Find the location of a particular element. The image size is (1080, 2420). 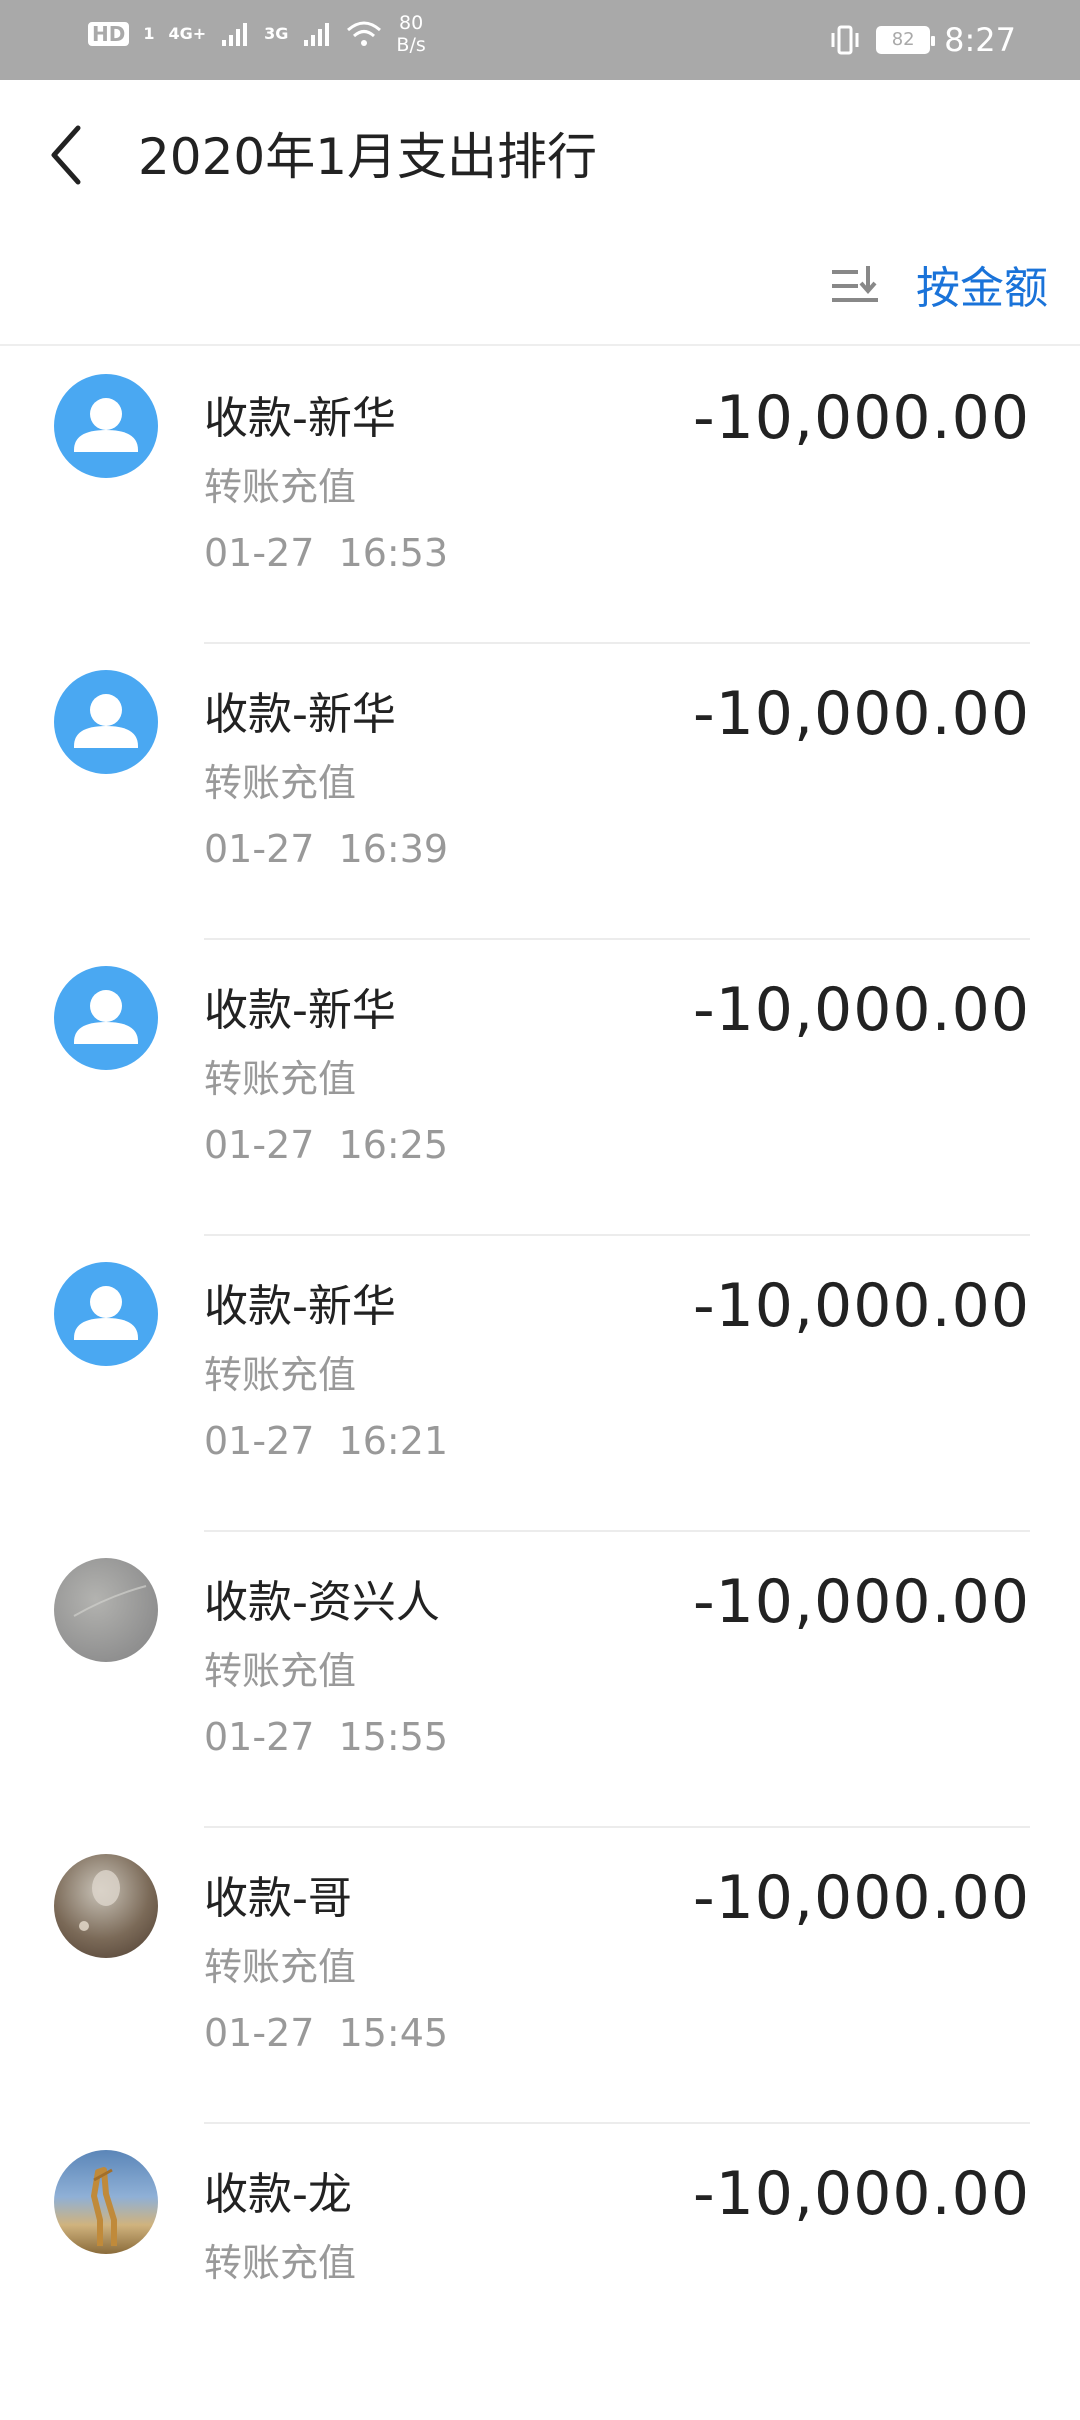

payee-name: 收款-资兴人 is located at coordinates (322, 1602).